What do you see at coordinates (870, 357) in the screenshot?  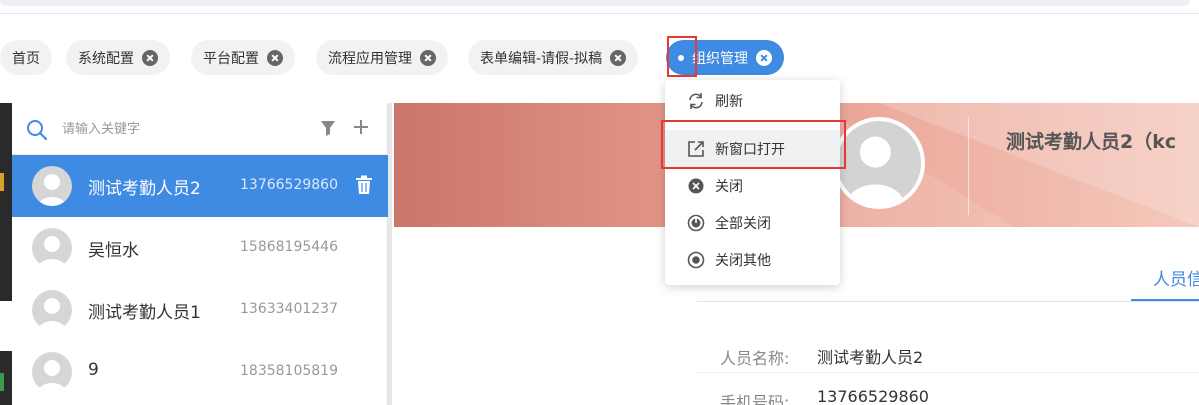 I see `field-value-name: 测试考勤人员2` at bounding box center [870, 357].